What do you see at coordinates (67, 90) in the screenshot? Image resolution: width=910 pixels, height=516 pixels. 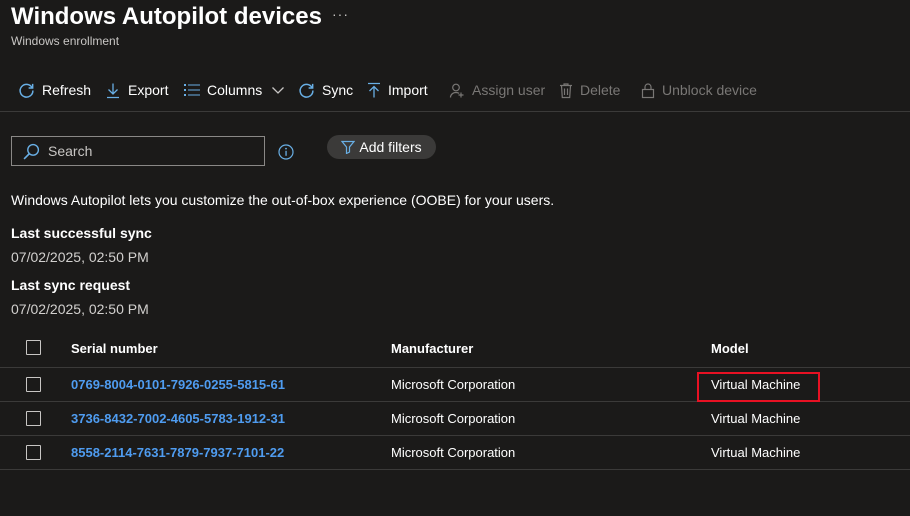 I see `refresh-label: Refresh` at bounding box center [67, 90].